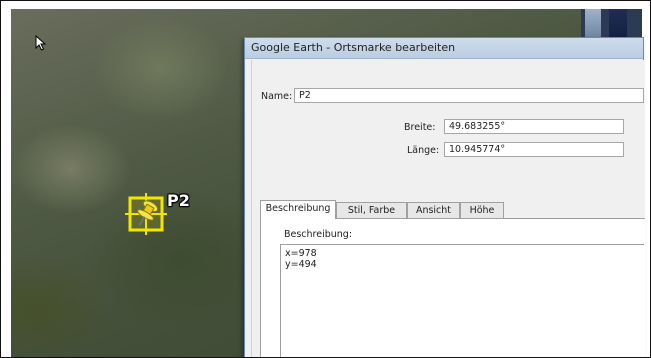 The height and width of the screenshot is (358, 651). What do you see at coordinates (318, 234) in the screenshot?
I see `description-label: Beschreibung:` at bounding box center [318, 234].